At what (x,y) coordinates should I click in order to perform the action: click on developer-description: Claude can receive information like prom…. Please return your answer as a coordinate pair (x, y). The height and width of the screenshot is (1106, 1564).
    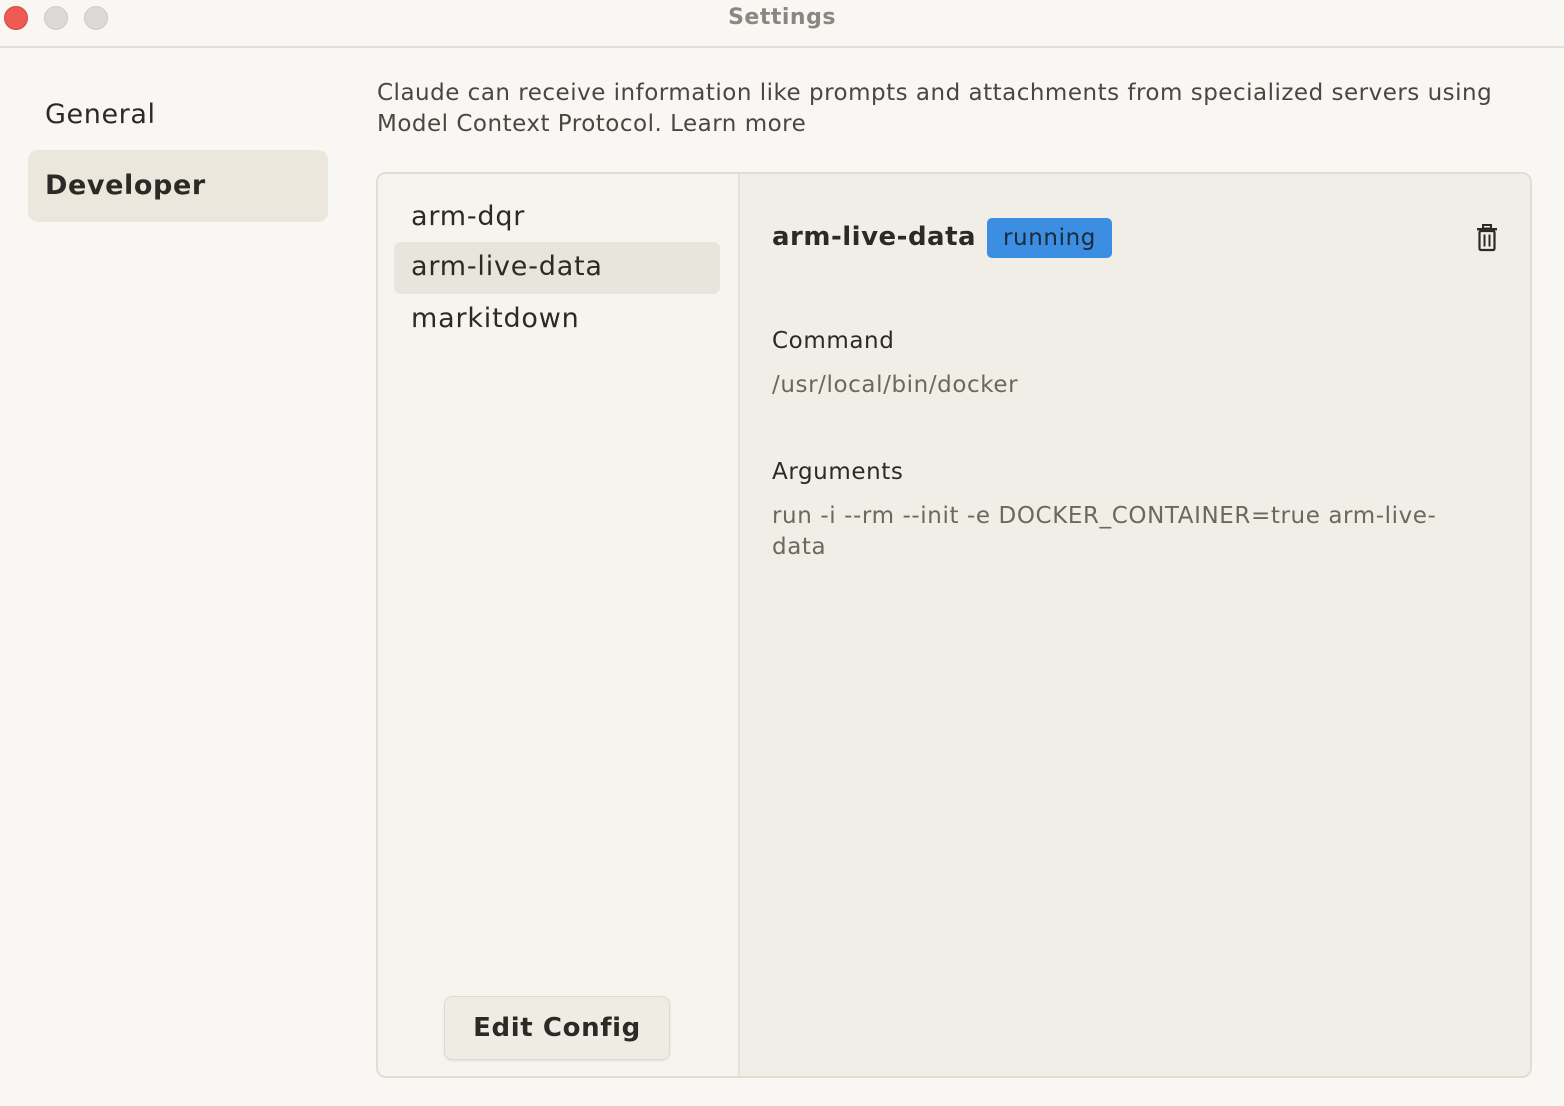
    Looking at the image, I should click on (942, 109).